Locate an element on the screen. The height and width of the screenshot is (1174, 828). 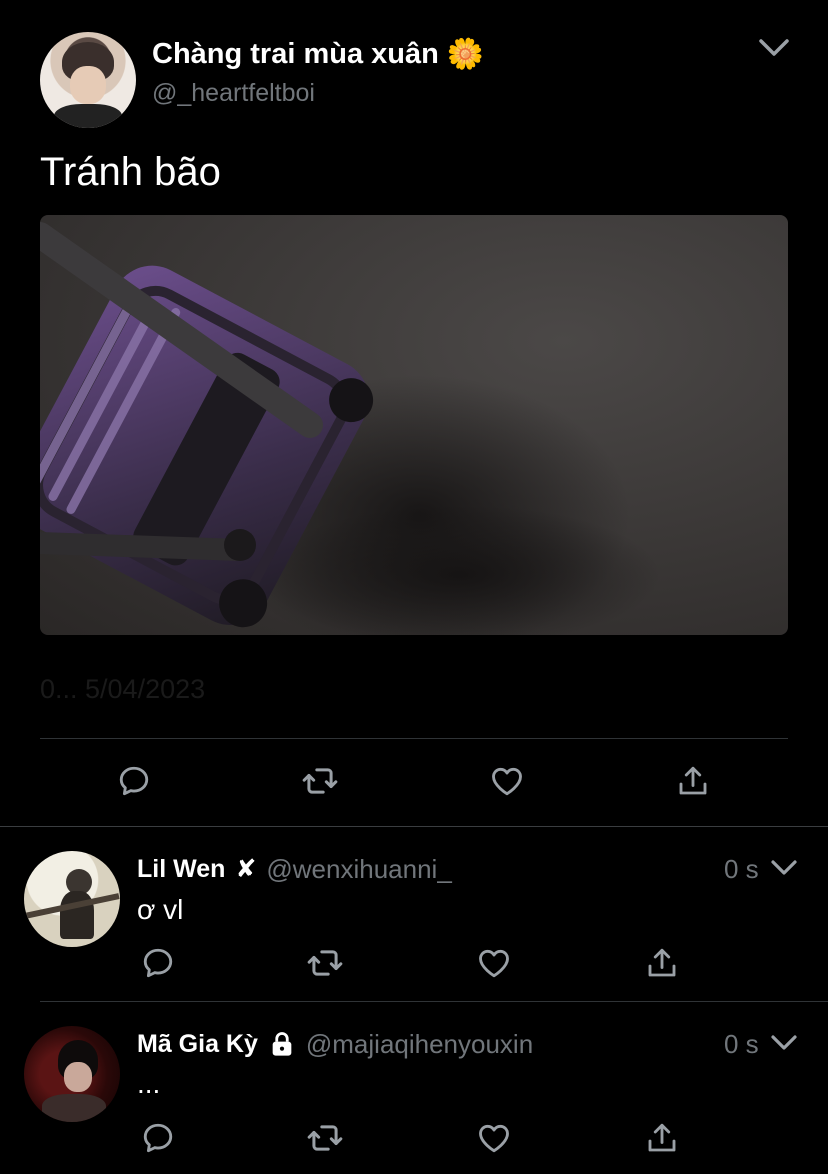
reply-author-handle: @majiaqihenyouxin is located at coordinates (419, 1044).